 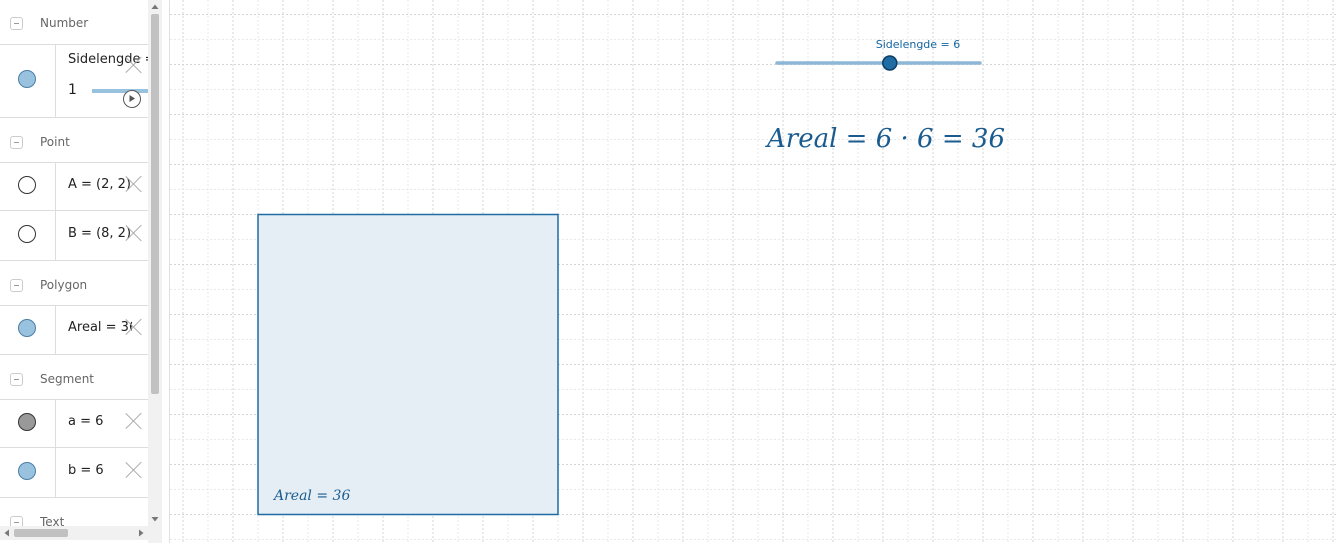 I want to click on play-icon, so click(x=132, y=99).